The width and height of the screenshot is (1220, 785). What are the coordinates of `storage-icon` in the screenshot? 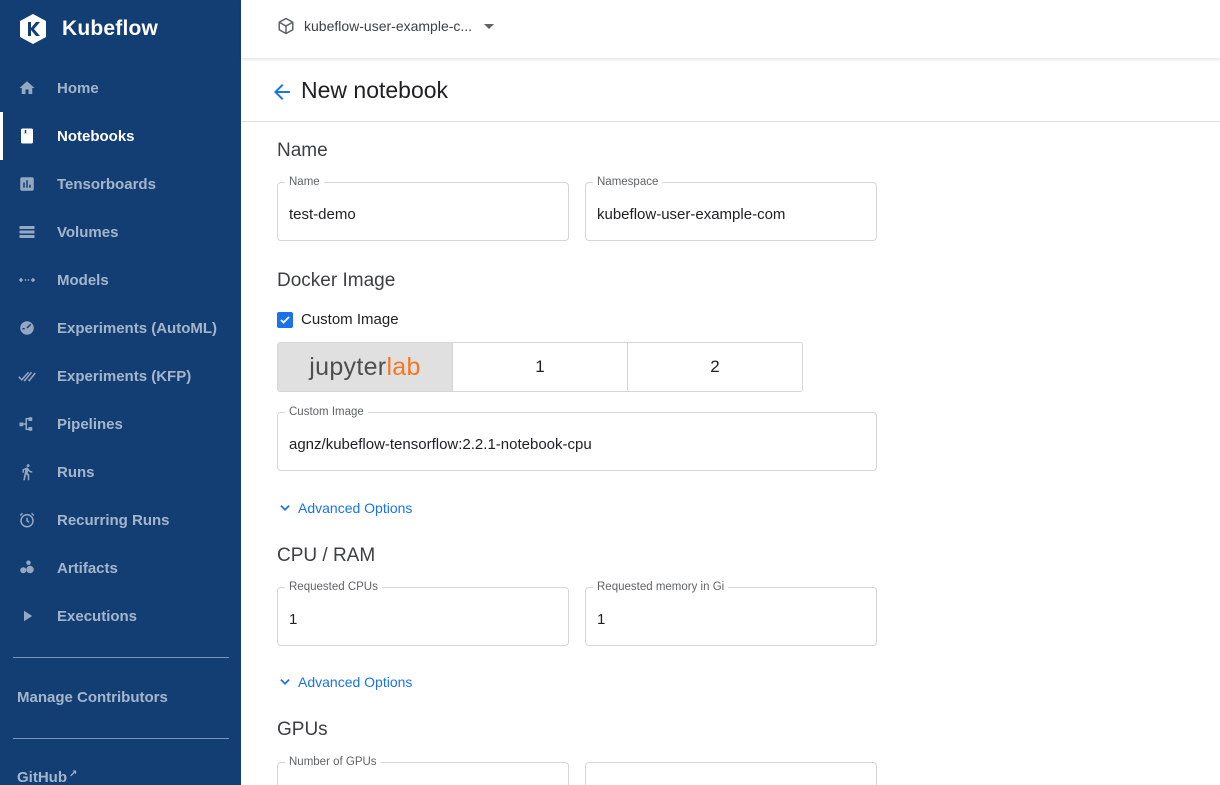 It's located at (27, 232).